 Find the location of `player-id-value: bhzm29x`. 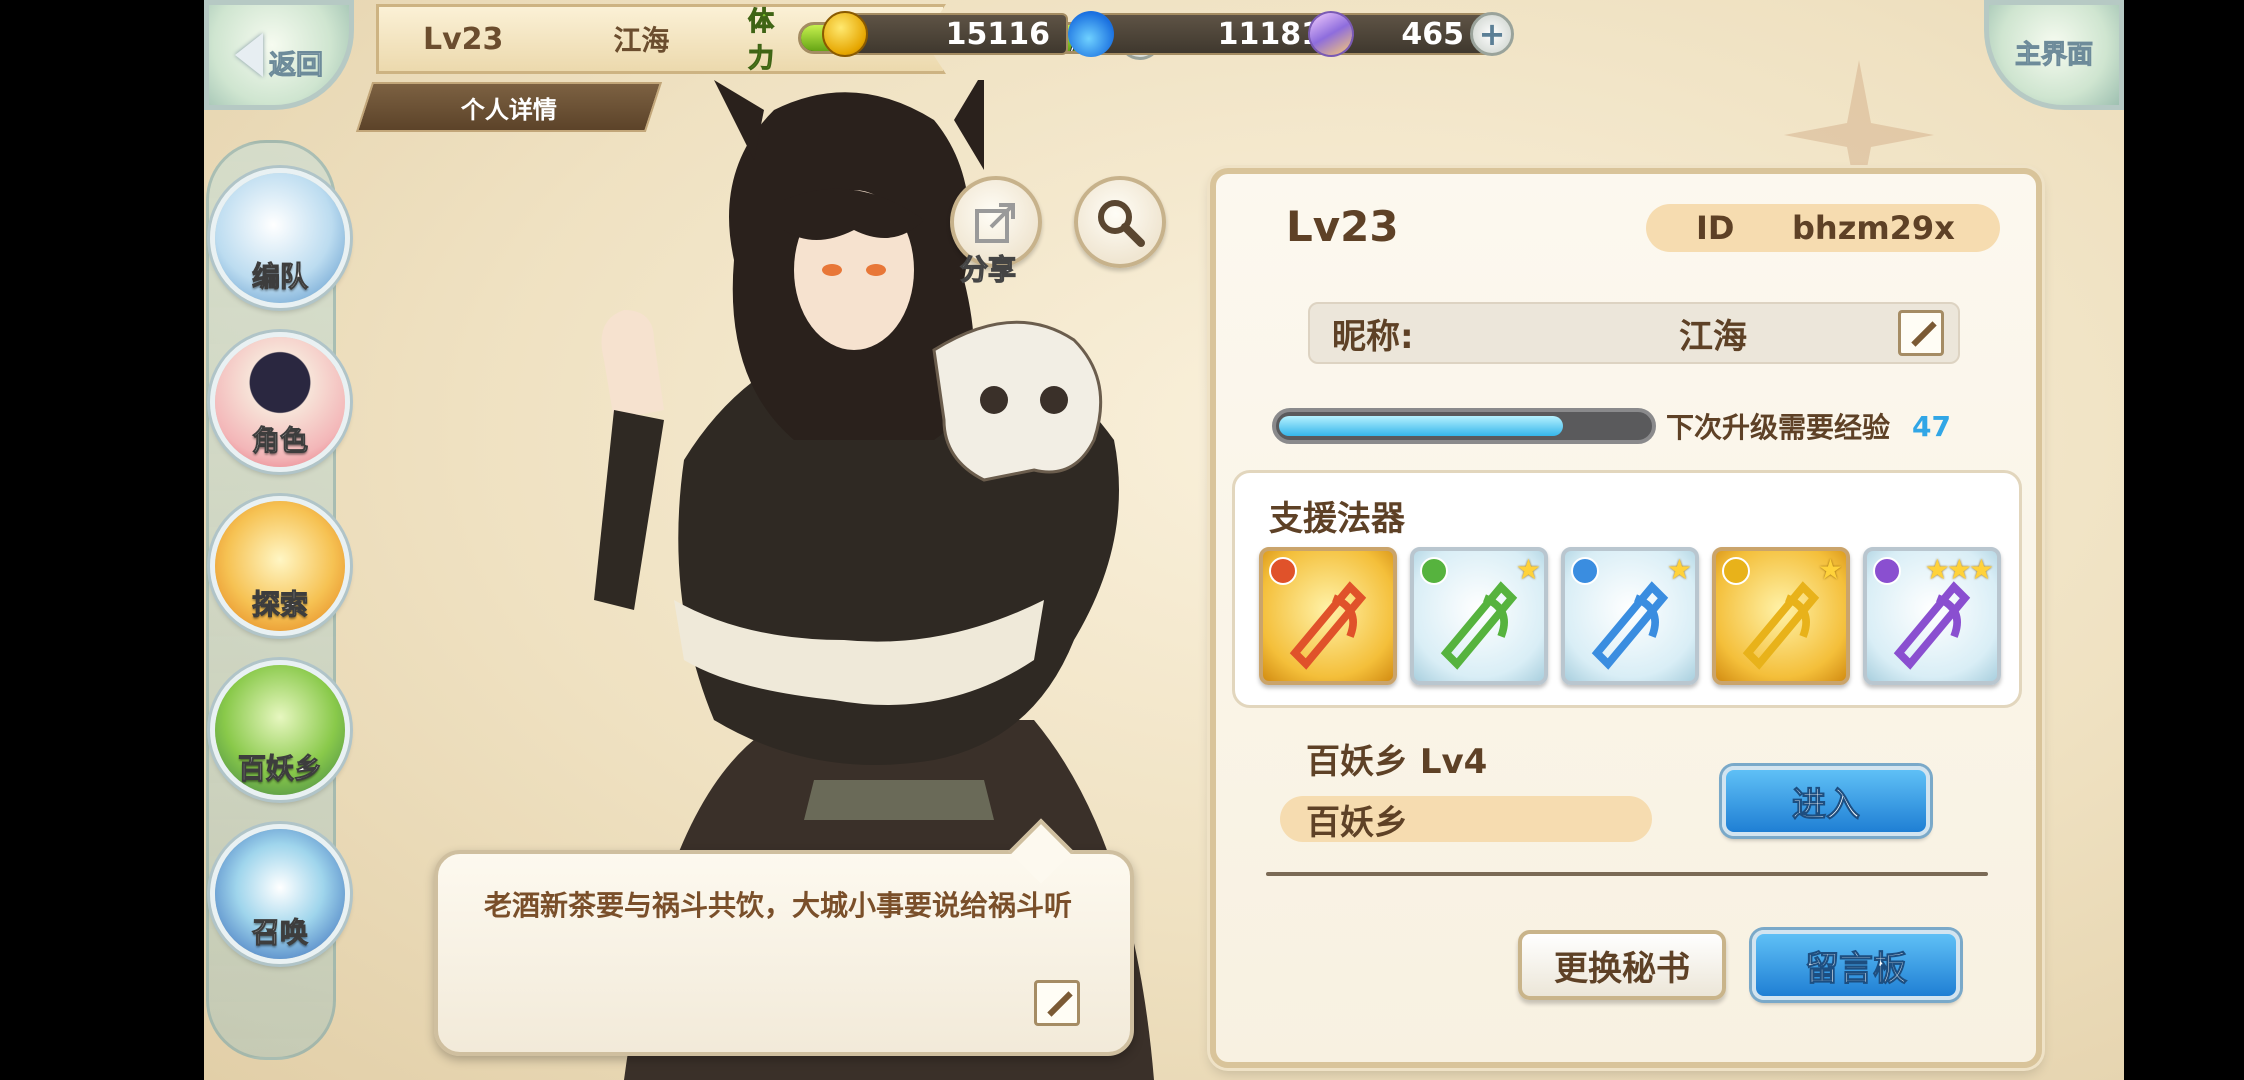

player-id-value: bhzm29x is located at coordinates (1873, 228).